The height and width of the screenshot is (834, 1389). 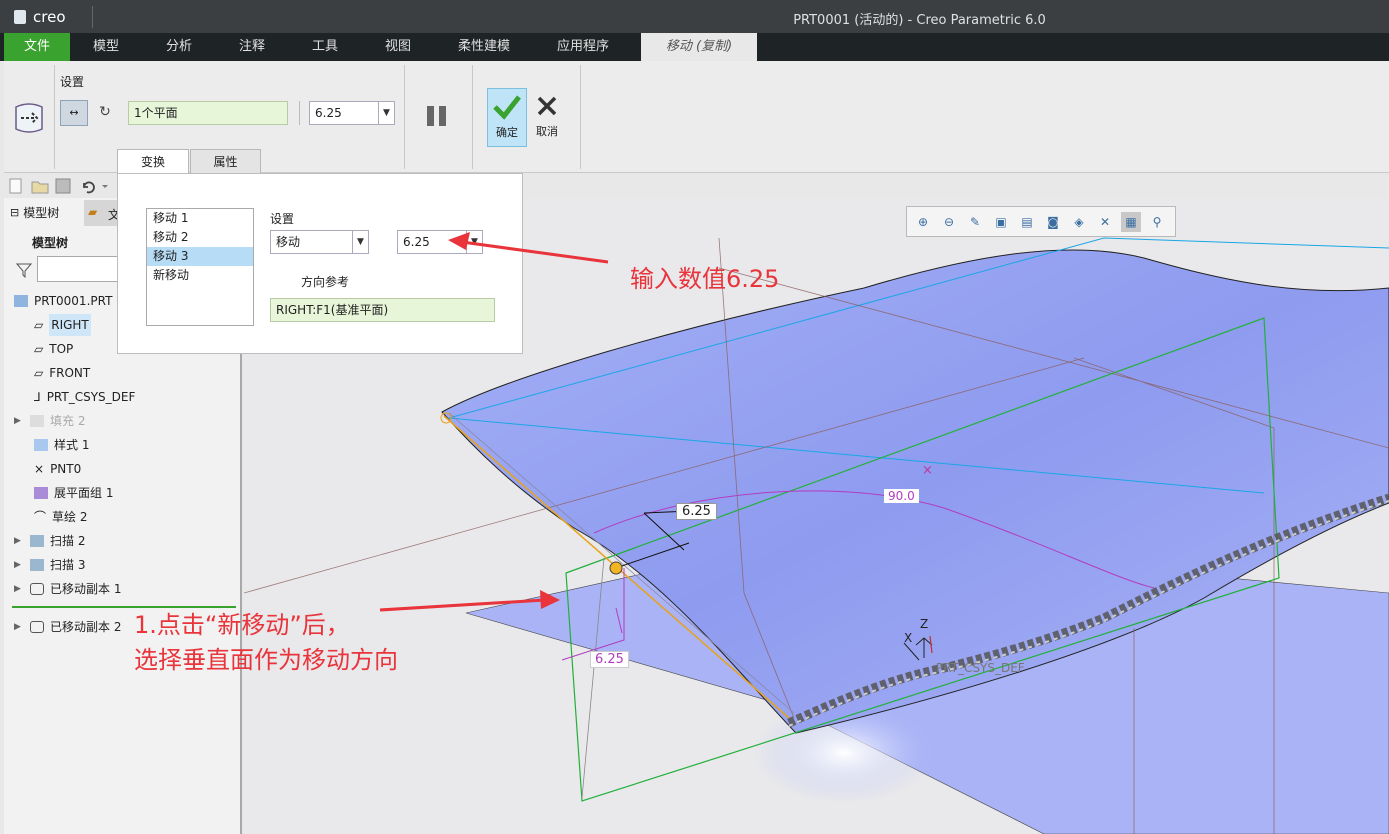 I want to click on annotation-step-1: 1.点击“新移动”后，, so click(x=242, y=625).